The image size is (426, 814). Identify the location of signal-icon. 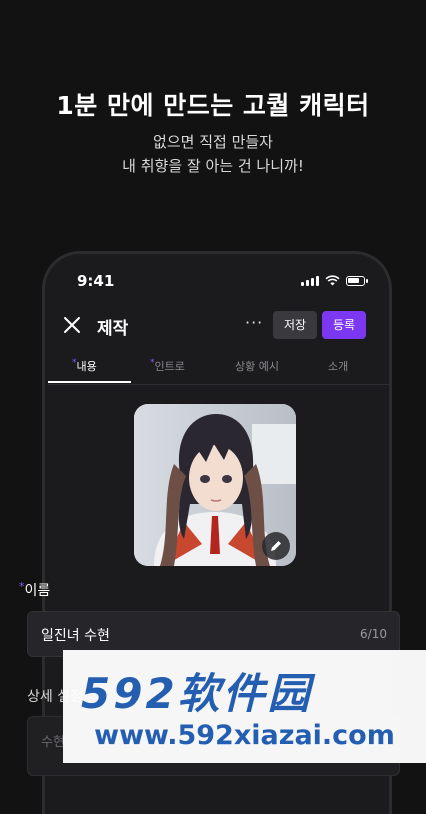
(310, 281).